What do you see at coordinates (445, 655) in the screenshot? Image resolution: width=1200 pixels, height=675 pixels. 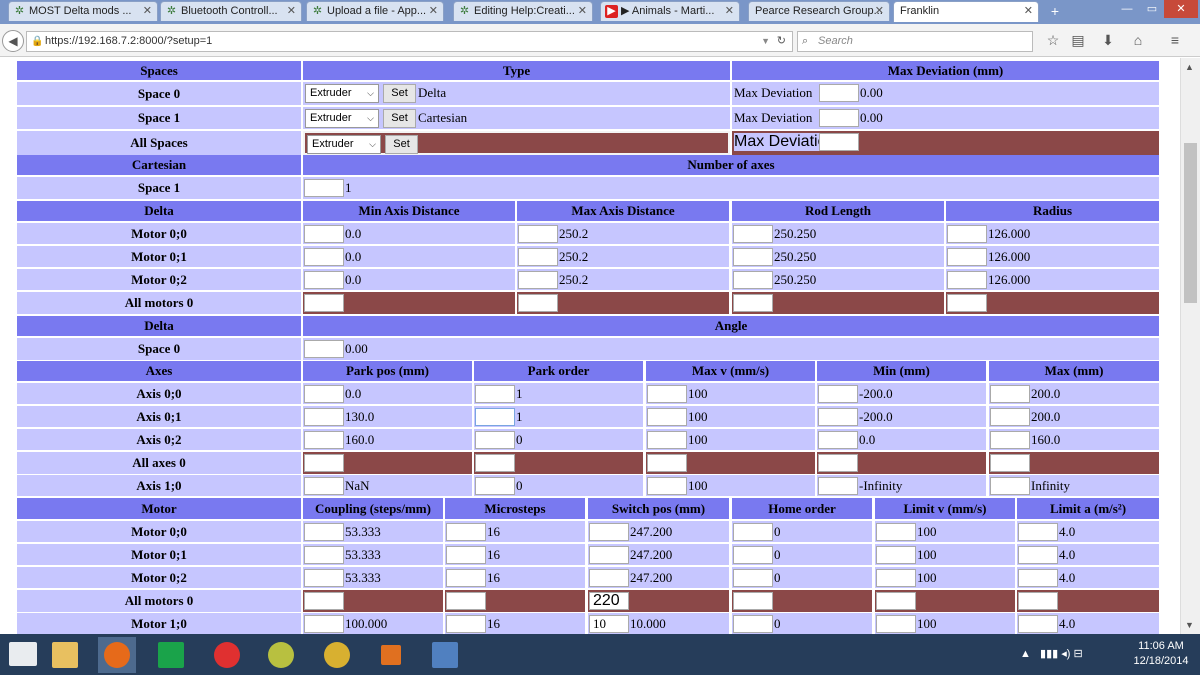 I see `network-app-icon` at bounding box center [445, 655].